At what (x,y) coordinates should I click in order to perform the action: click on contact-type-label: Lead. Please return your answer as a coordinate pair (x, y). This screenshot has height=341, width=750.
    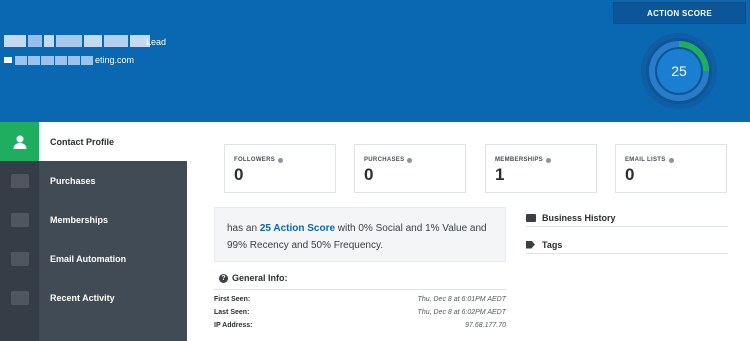
    Looking at the image, I should click on (156, 42).